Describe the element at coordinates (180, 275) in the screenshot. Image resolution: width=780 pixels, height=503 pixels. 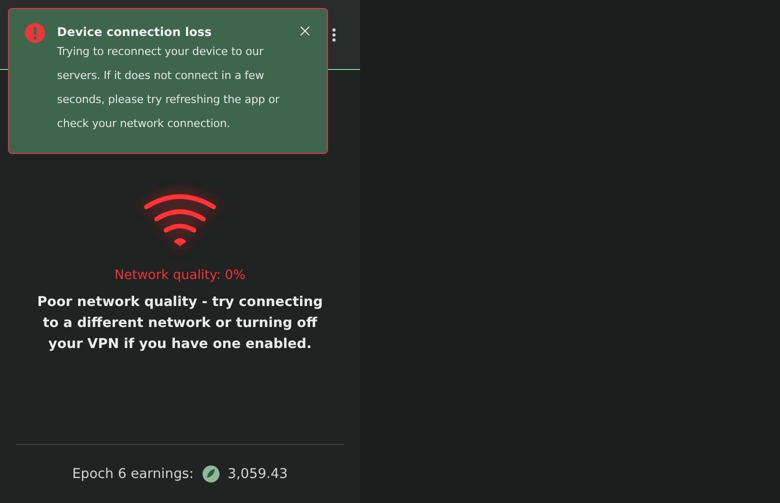
I see `network-quality: Network quality: 0%` at that location.